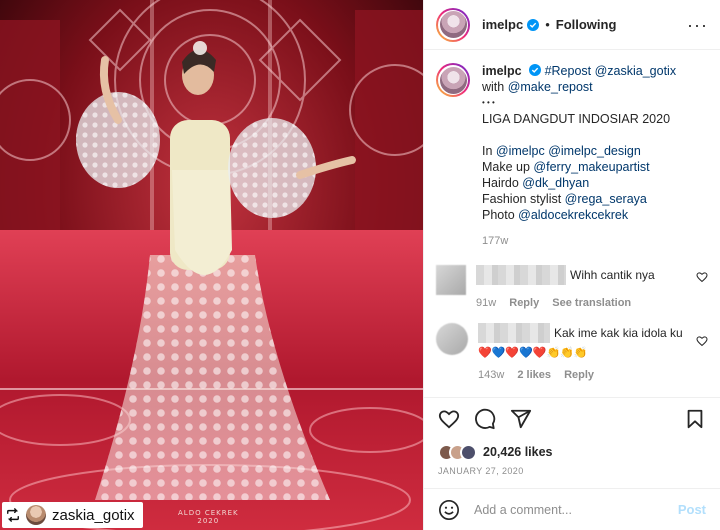  I want to click on comment-bubble-icon, so click(485, 419).